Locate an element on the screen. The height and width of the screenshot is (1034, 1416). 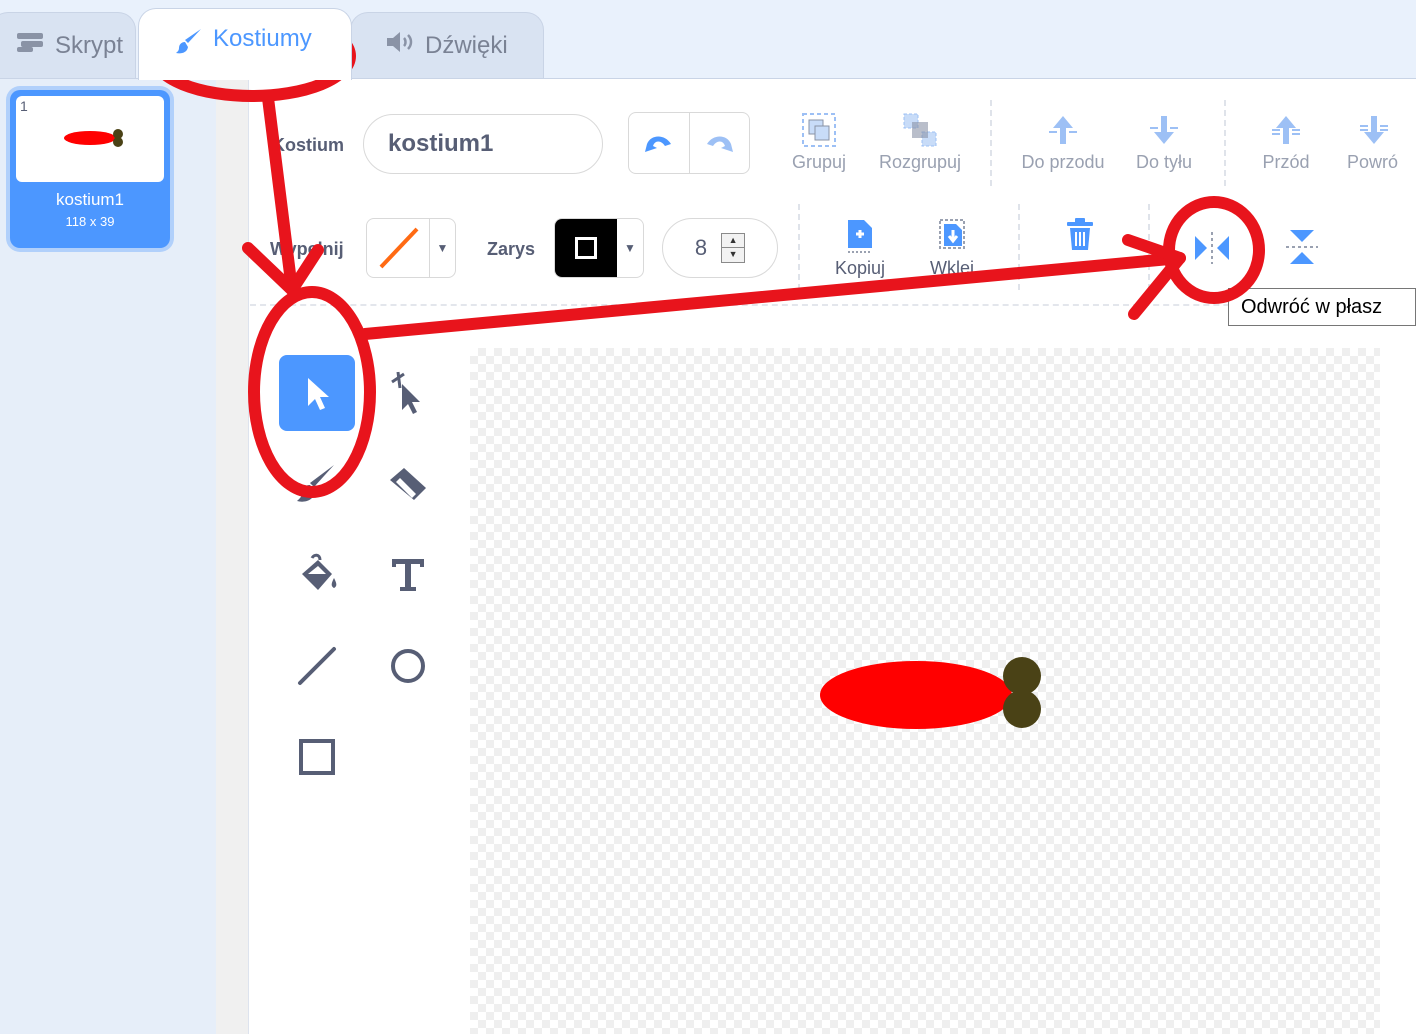
costume-item-selected: 1 kostium1 118 x 39 is located at coordinates (90, 169).